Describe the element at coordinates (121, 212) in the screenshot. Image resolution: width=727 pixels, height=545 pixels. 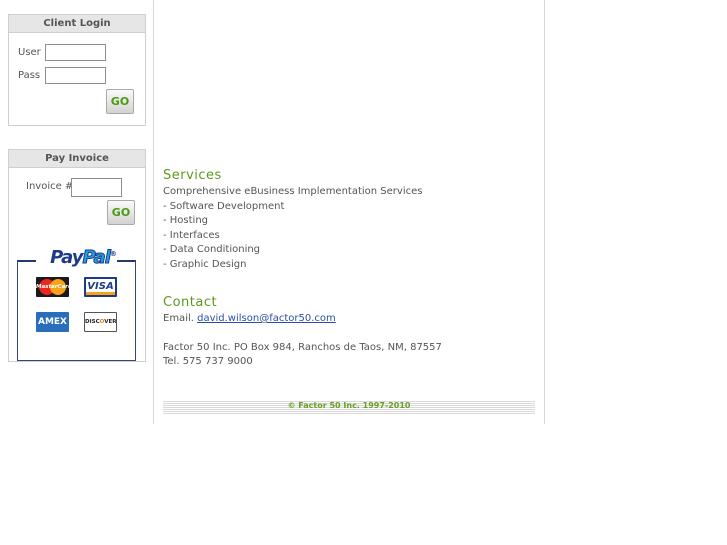
I see `invoice-go-button: GO` at that location.